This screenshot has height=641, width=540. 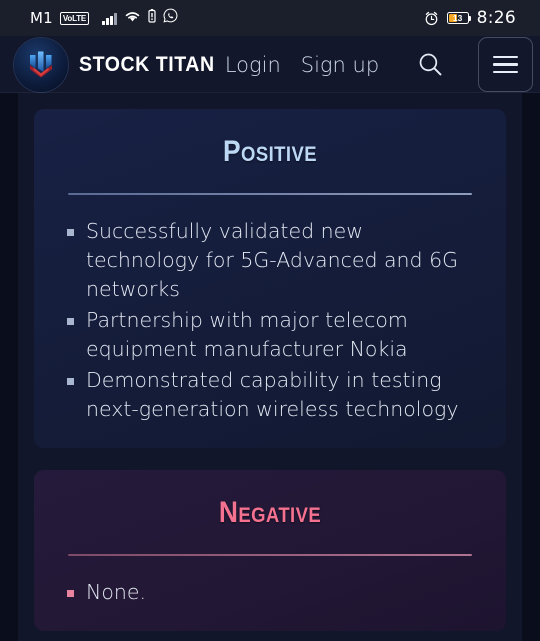 I want to click on whatsapp-icon, so click(x=170, y=18).